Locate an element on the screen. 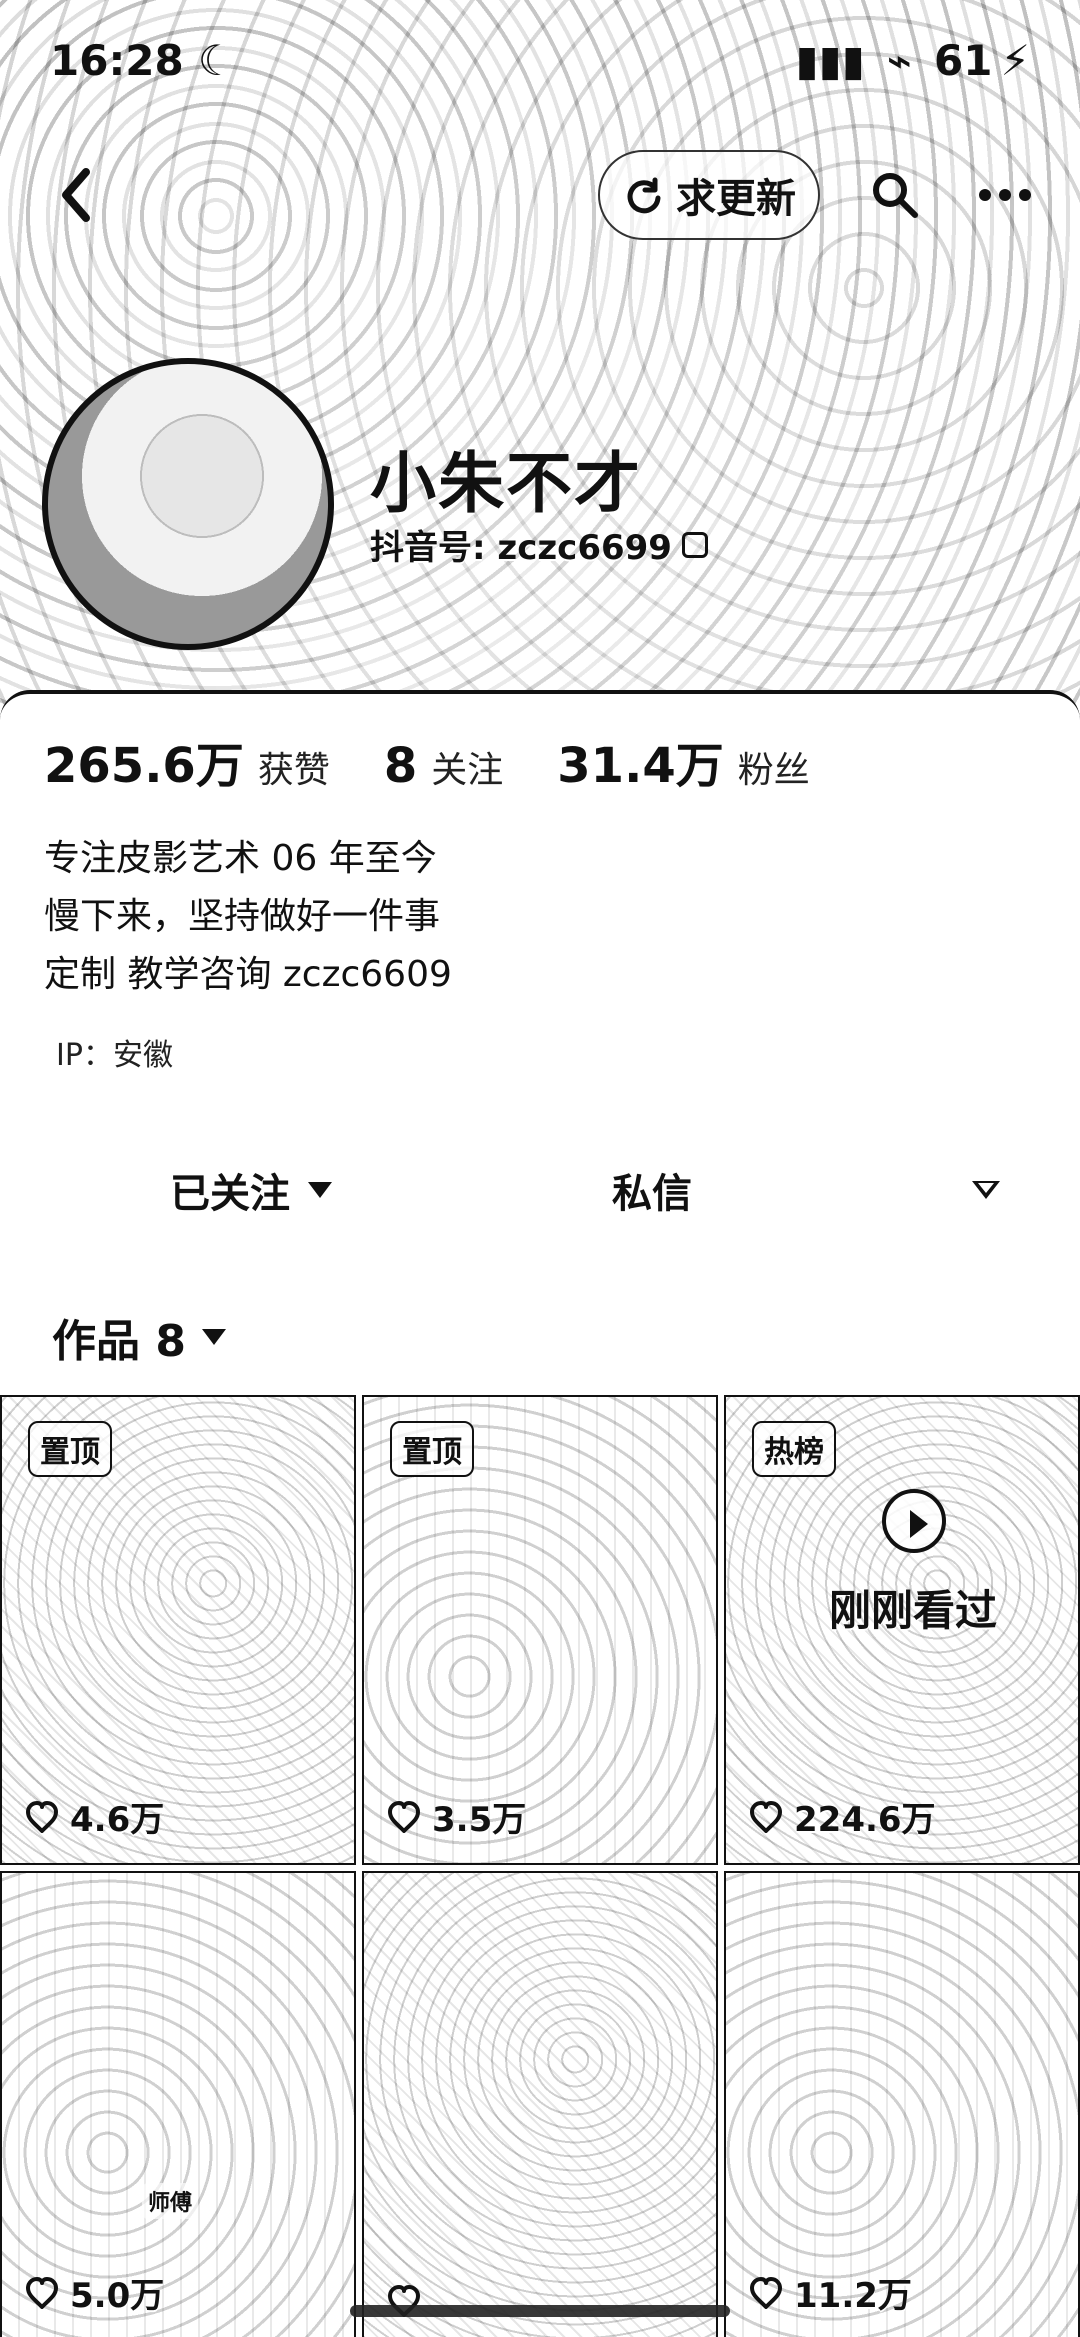  likes-value: 3.5万 is located at coordinates (479, 1820).